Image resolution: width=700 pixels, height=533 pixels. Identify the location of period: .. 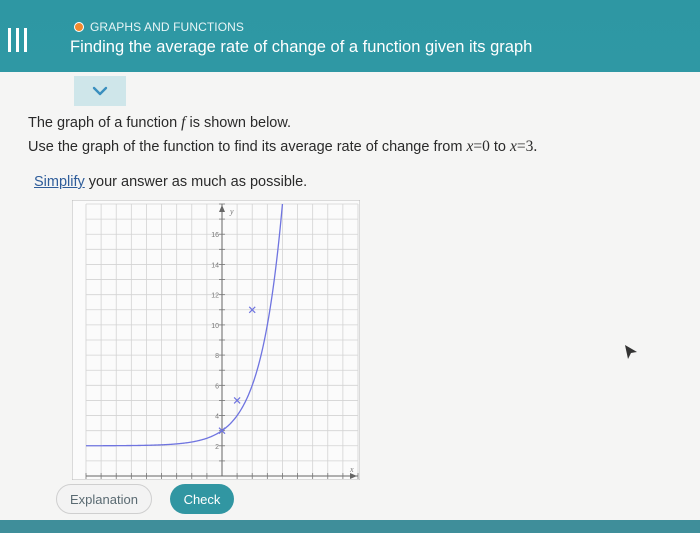
(535, 146).